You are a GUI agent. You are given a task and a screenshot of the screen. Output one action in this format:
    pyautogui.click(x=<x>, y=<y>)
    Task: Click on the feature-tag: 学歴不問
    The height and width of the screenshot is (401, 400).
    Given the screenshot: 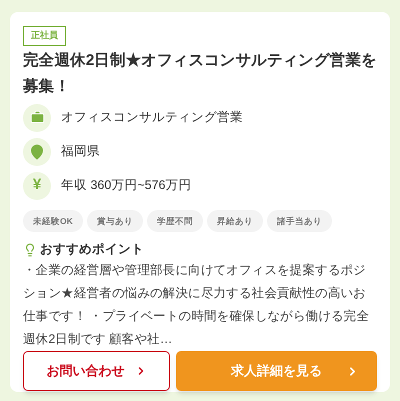 What is the action you would take?
    pyautogui.click(x=174, y=221)
    